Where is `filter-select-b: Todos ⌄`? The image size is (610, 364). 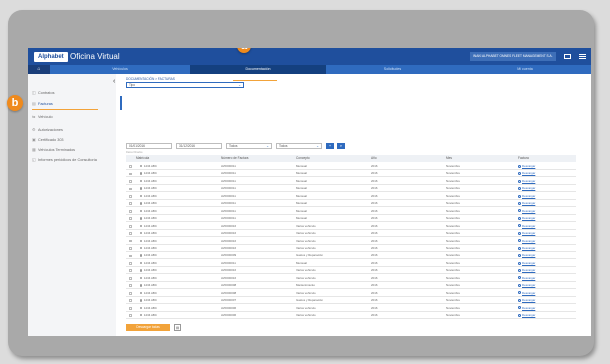
filter-select-b: Todos ⌄ is located at coordinates (299, 146).